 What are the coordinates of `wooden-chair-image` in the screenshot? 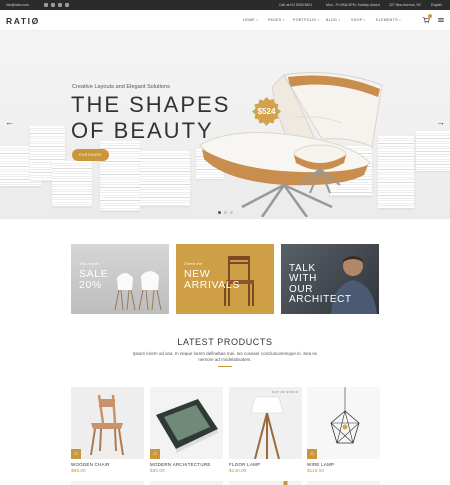 It's located at (107, 425).